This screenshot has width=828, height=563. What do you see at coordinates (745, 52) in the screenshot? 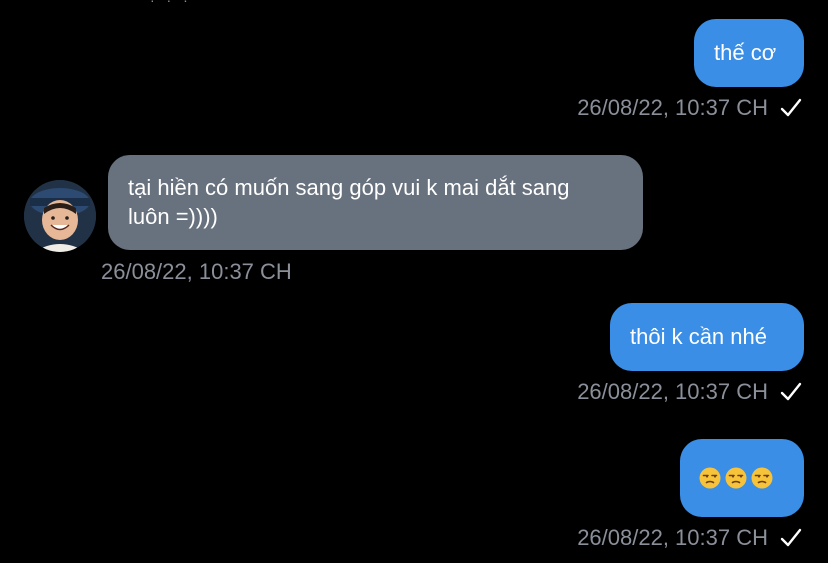
I see `message-text: thế cơ` at bounding box center [745, 52].